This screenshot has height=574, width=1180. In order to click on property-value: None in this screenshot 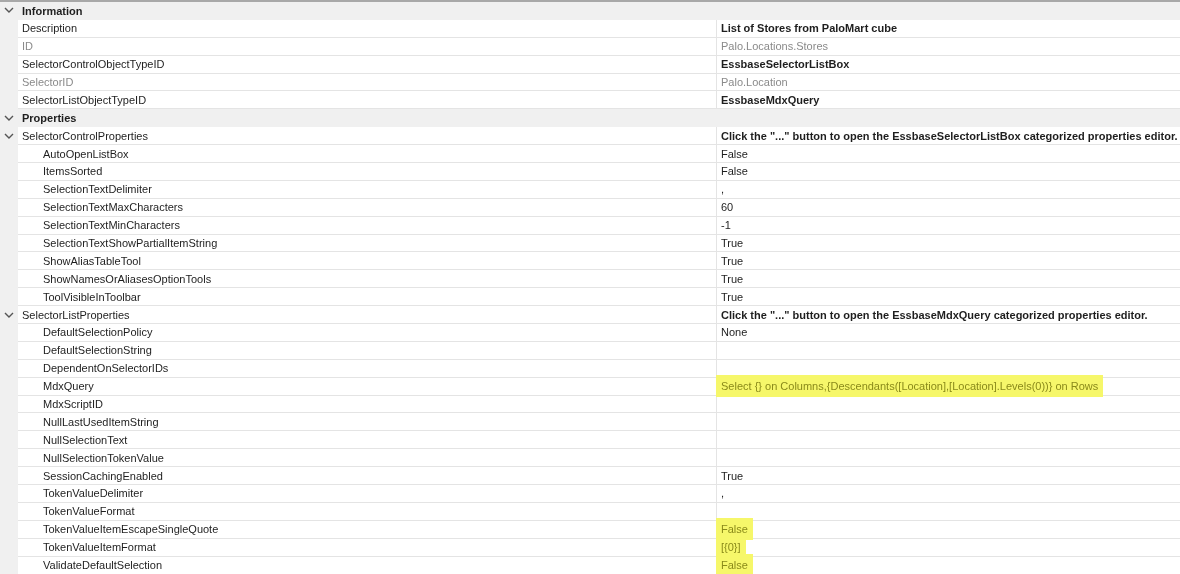, I will do `click(734, 332)`.